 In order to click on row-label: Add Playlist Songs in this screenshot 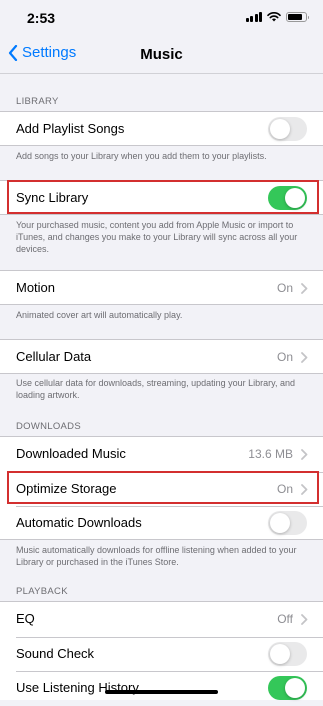, I will do `click(70, 128)`.